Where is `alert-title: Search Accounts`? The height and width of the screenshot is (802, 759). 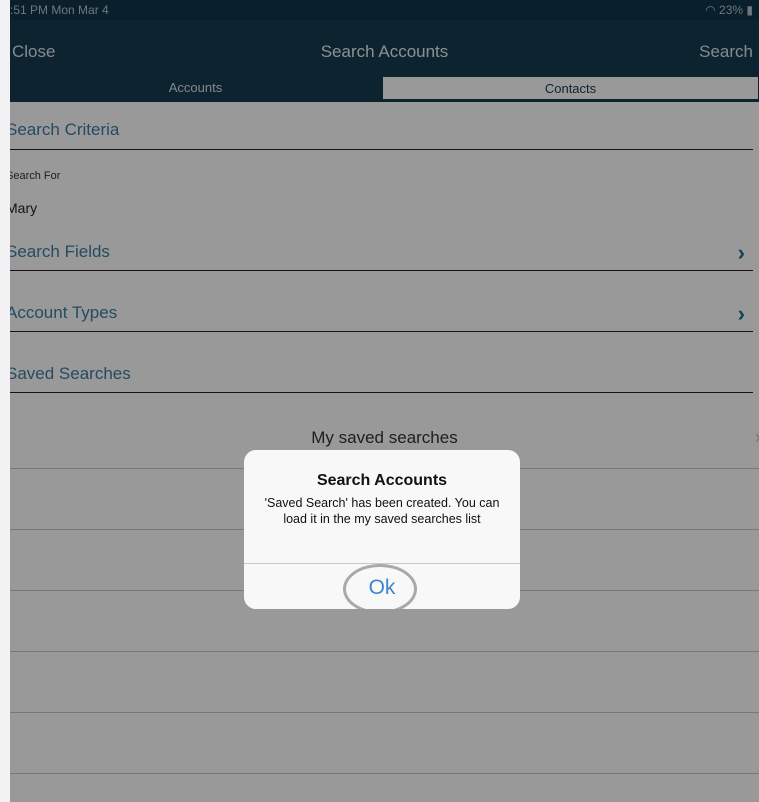
alert-title: Search Accounts is located at coordinates (382, 480).